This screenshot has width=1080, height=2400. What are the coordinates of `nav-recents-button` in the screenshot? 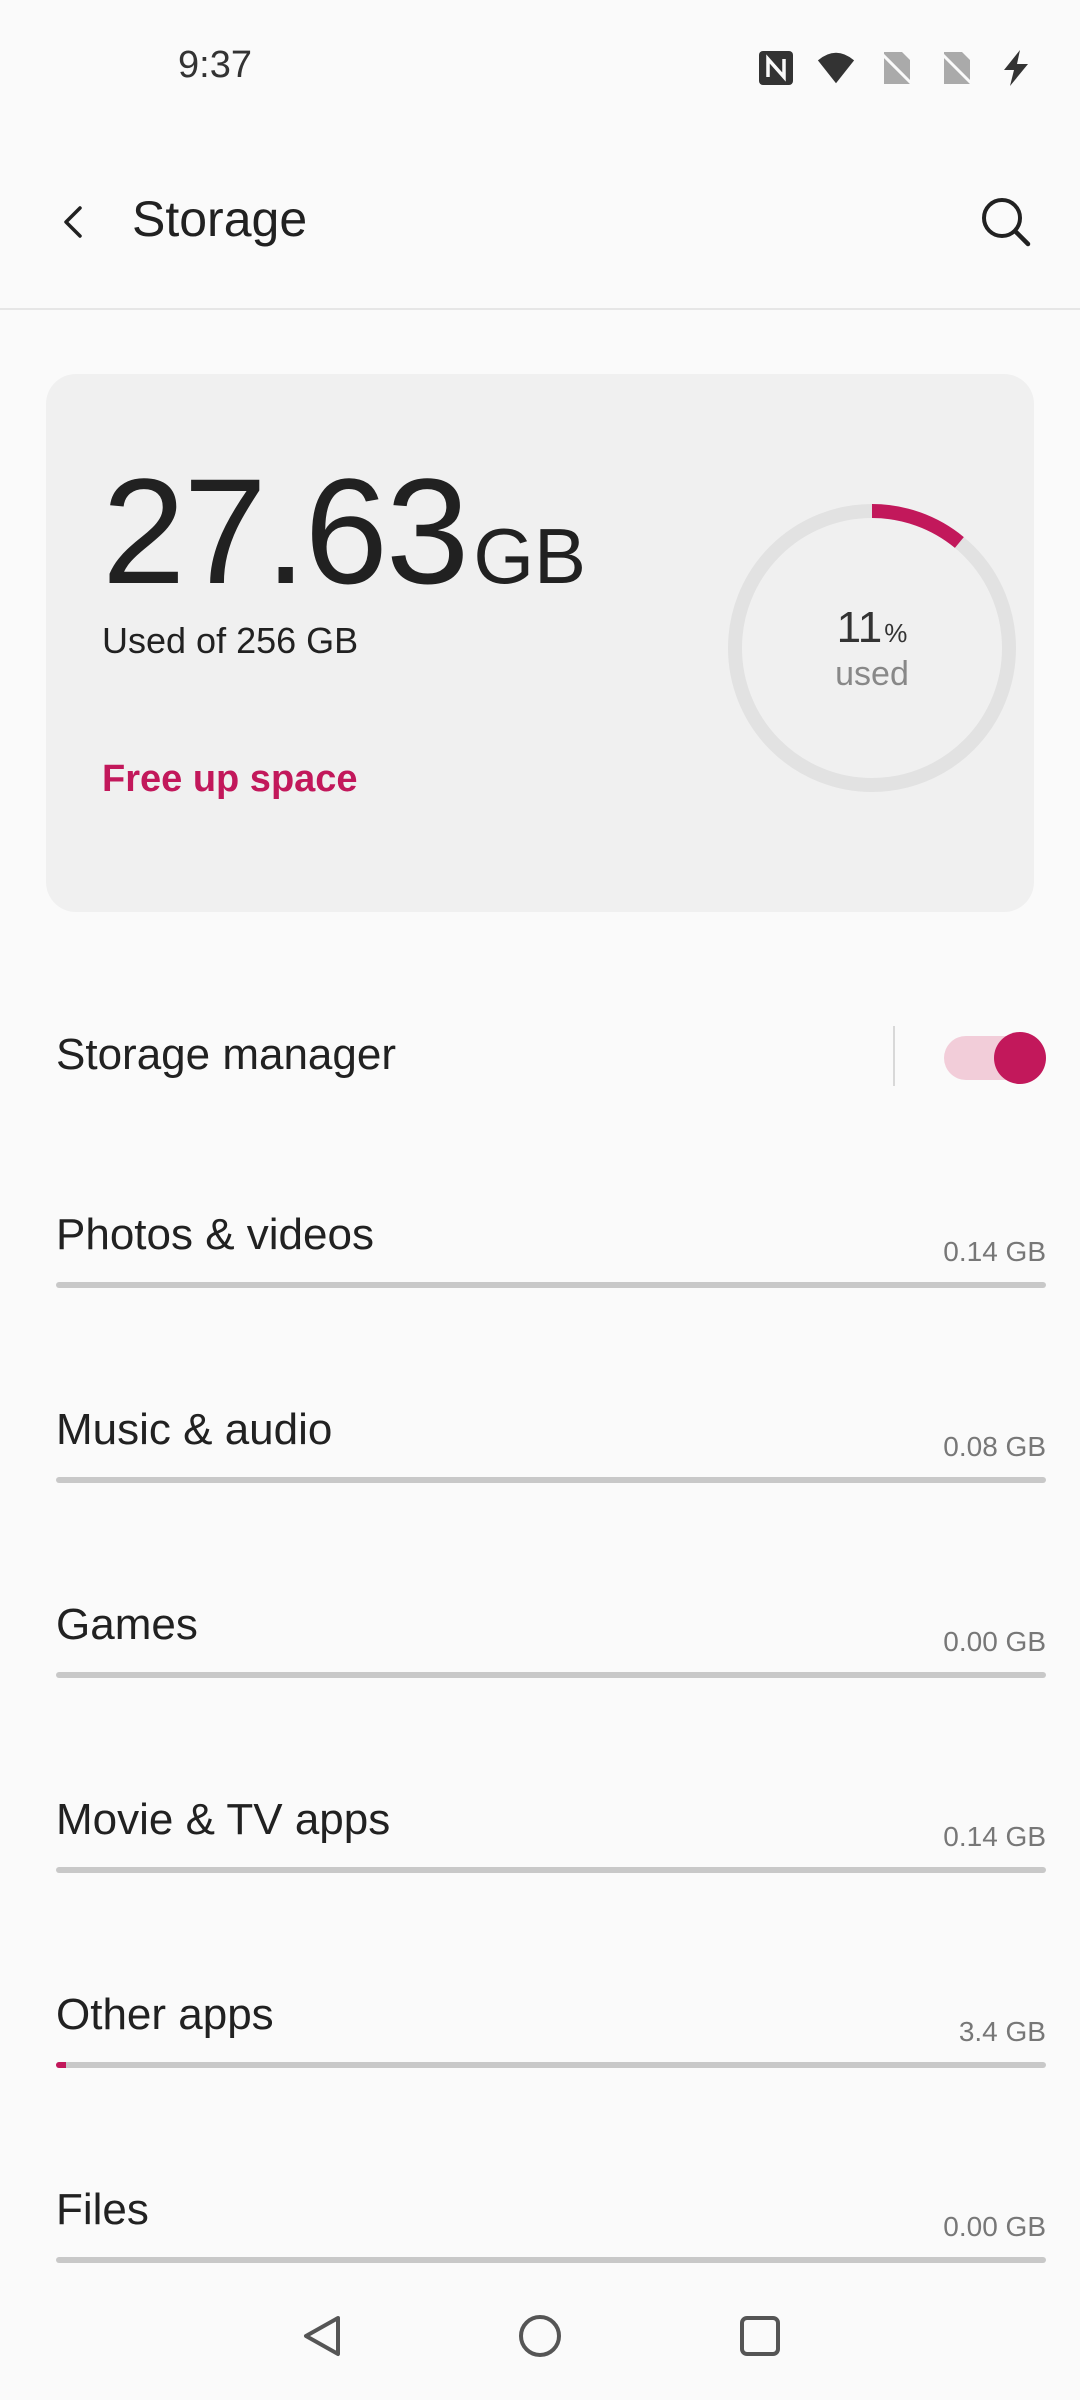 It's located at (760, 2336).